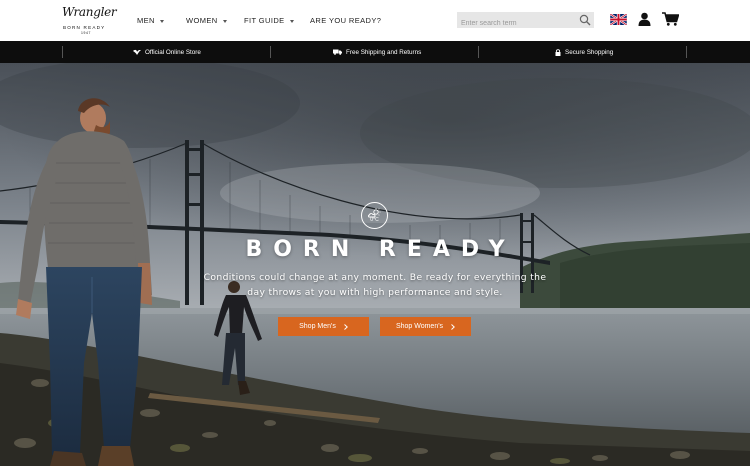 The width and height of the screenshot is (750, 466). I want to click on nav-men-label: MEN, so click(146, 20).